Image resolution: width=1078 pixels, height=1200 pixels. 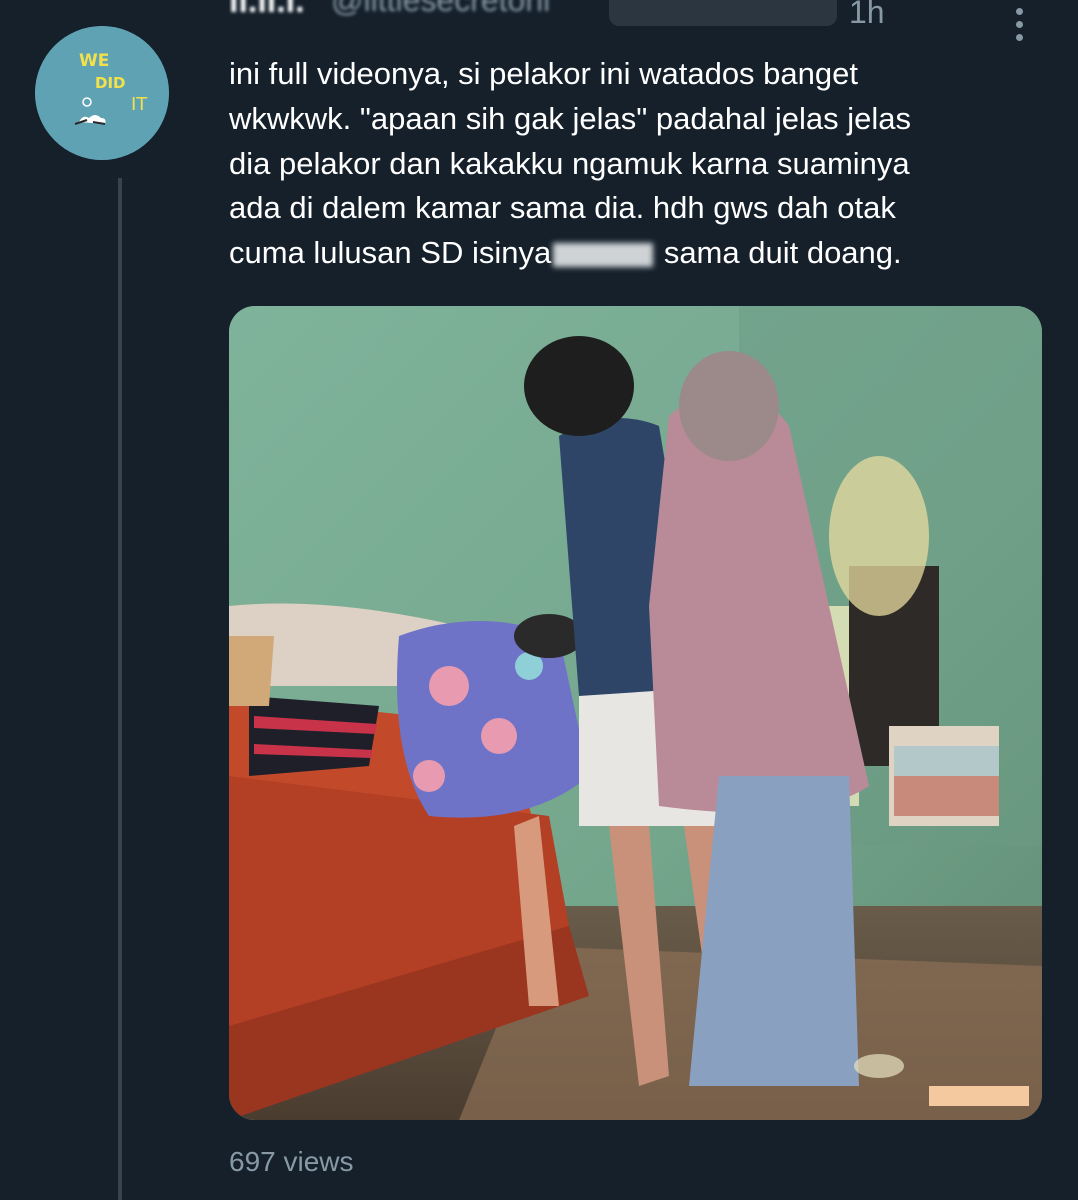 I want to click on censored-word, so click(x=603, y=255).